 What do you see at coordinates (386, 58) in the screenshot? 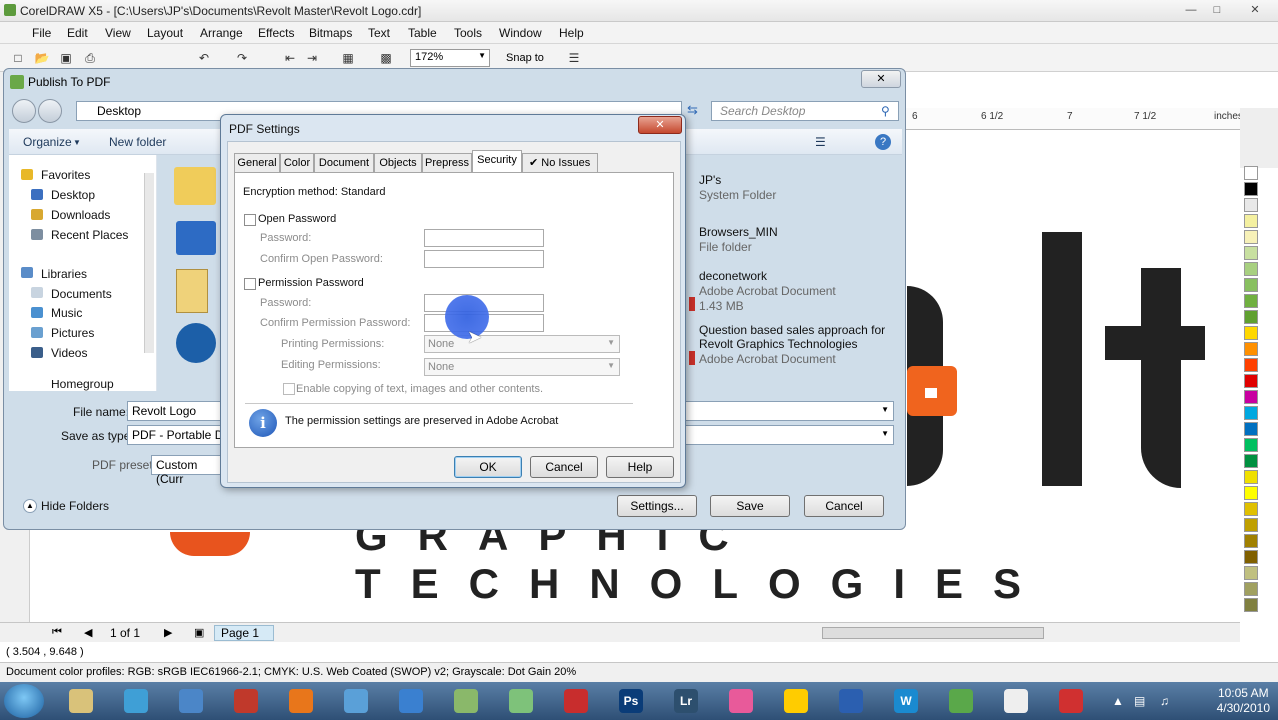
I see `welcome-screen-icon: ▩` at bounding box center [386, 58].